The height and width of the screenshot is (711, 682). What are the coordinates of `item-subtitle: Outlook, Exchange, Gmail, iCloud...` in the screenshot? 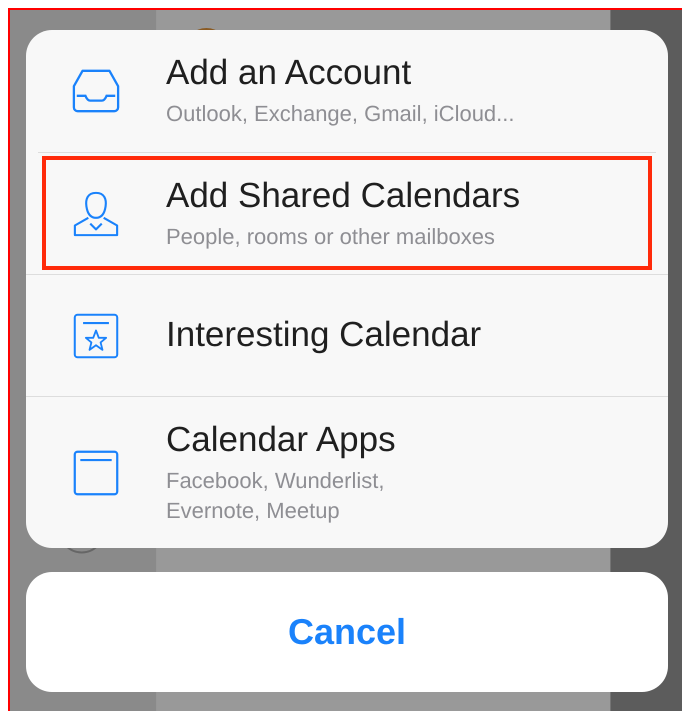 It's located at (340, 114).